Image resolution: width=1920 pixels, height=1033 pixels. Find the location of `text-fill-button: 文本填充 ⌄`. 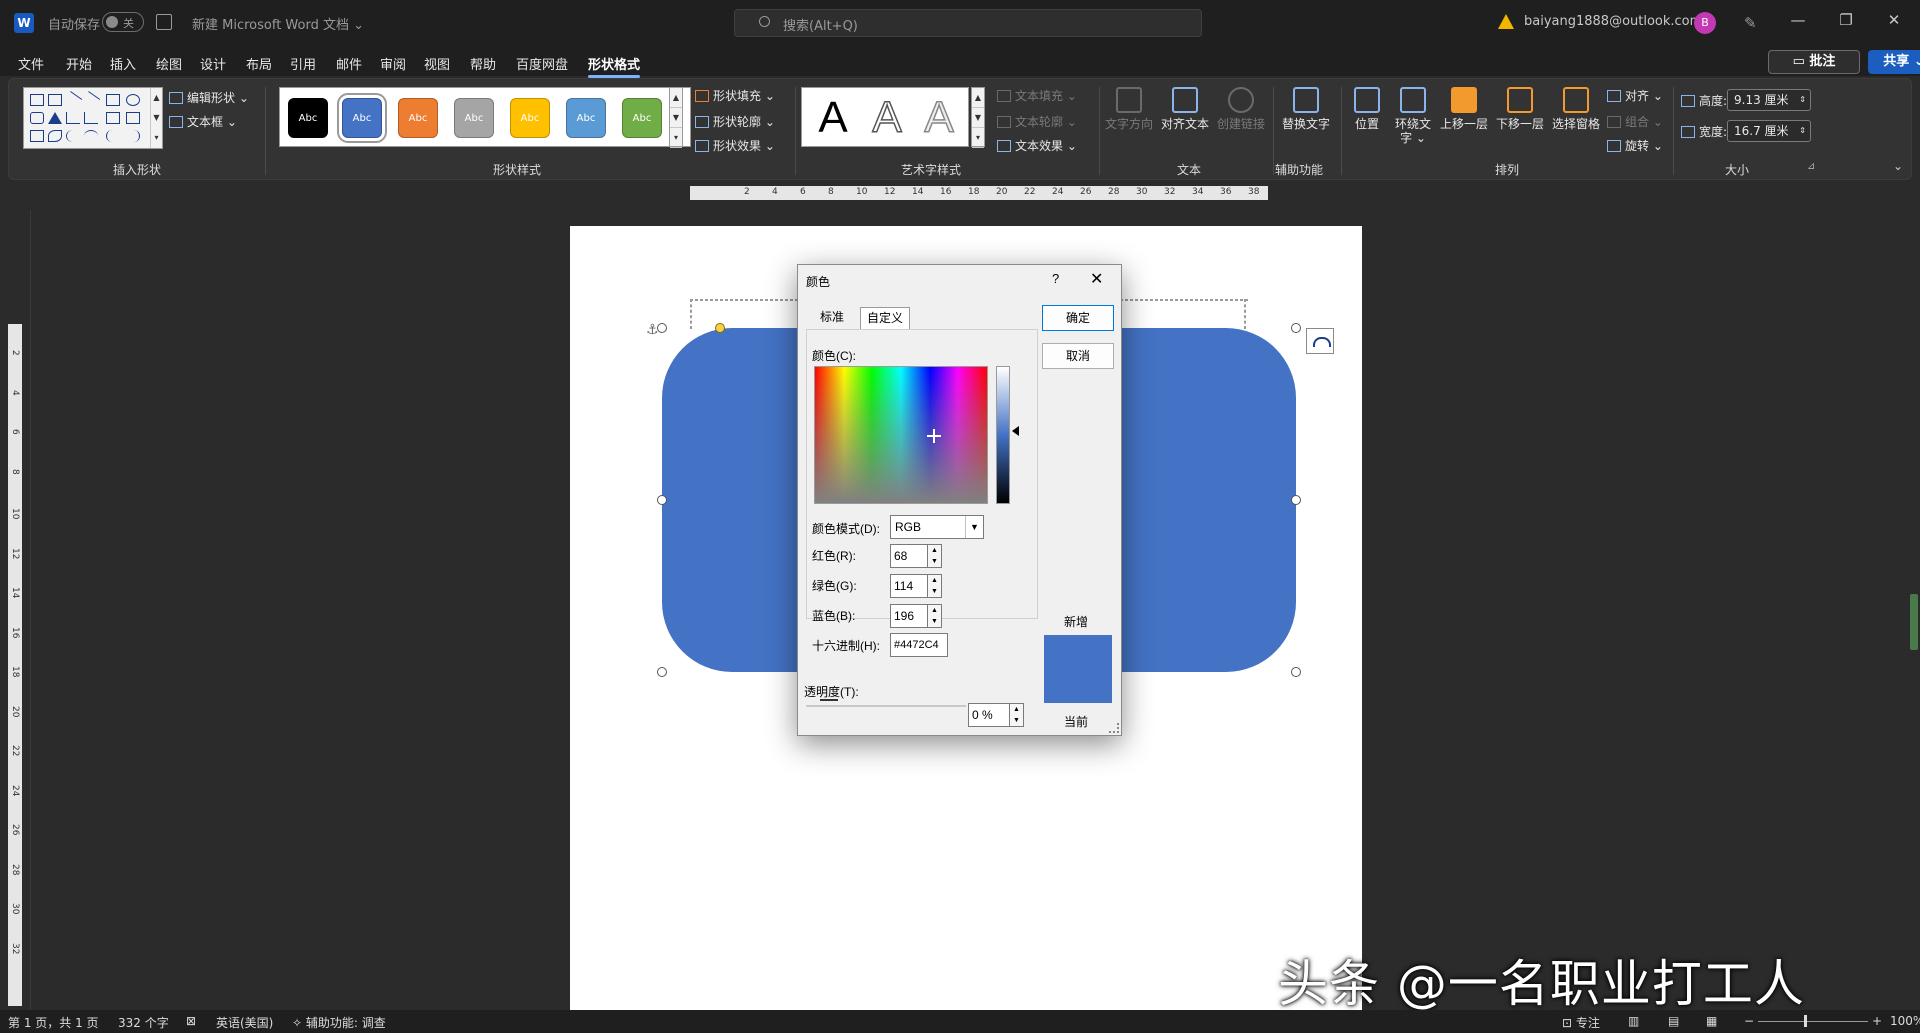

text-fill-button: 文本填充 ⌄ is located at coordinates (1037, 95).